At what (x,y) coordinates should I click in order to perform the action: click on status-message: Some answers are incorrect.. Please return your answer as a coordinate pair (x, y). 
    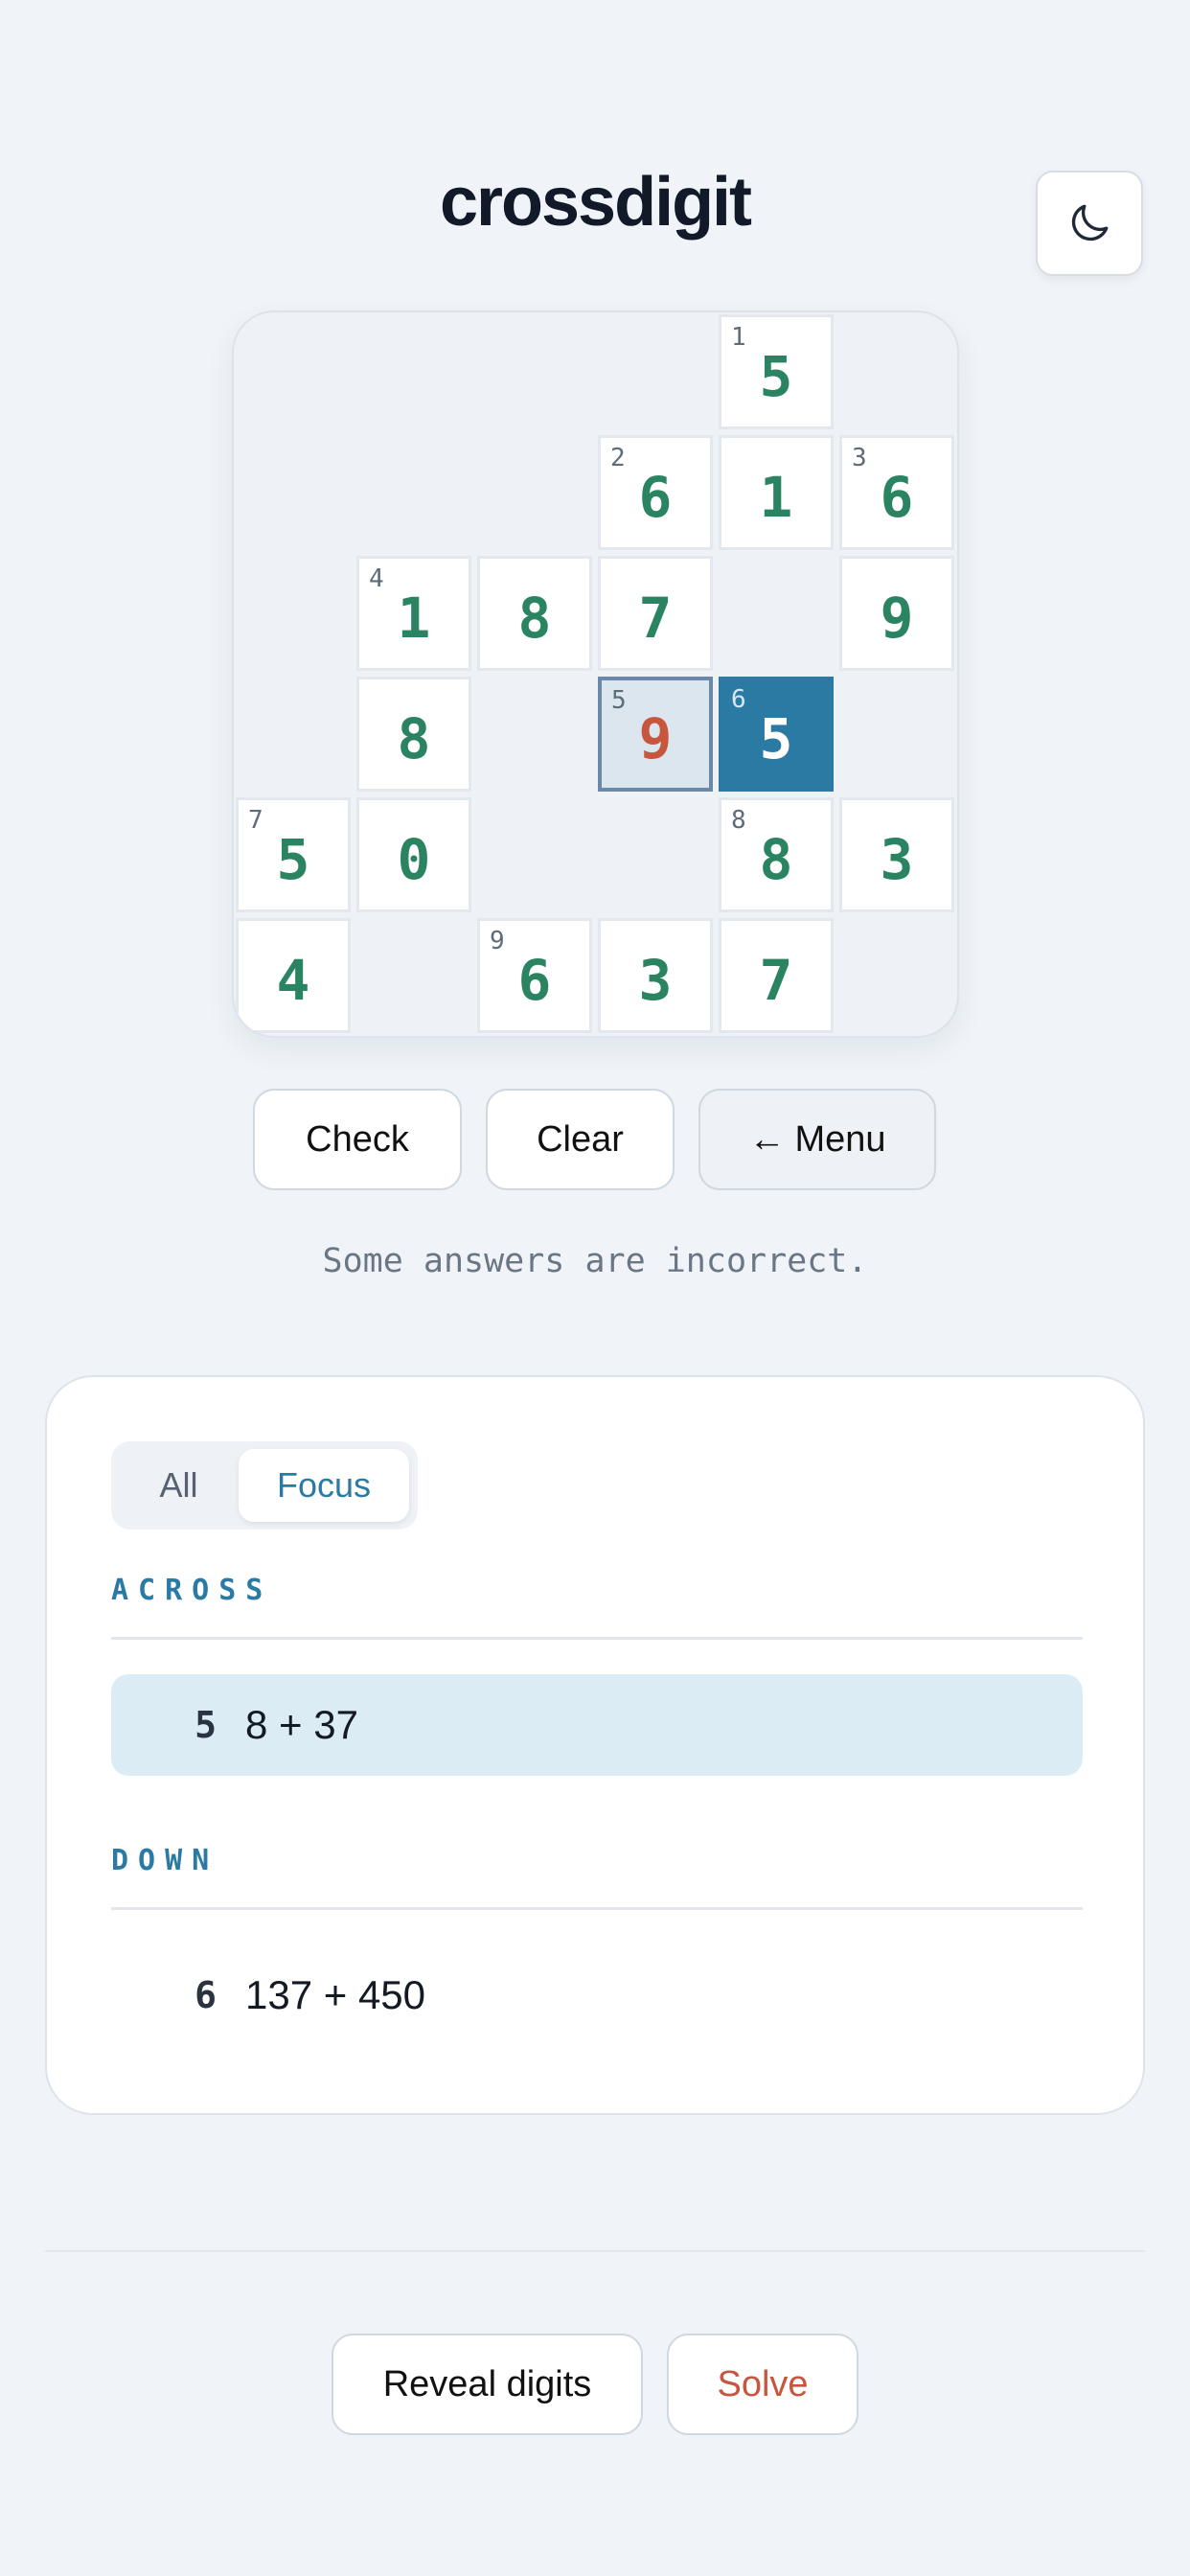
    Looking at the image, I should click on (595, 1261).